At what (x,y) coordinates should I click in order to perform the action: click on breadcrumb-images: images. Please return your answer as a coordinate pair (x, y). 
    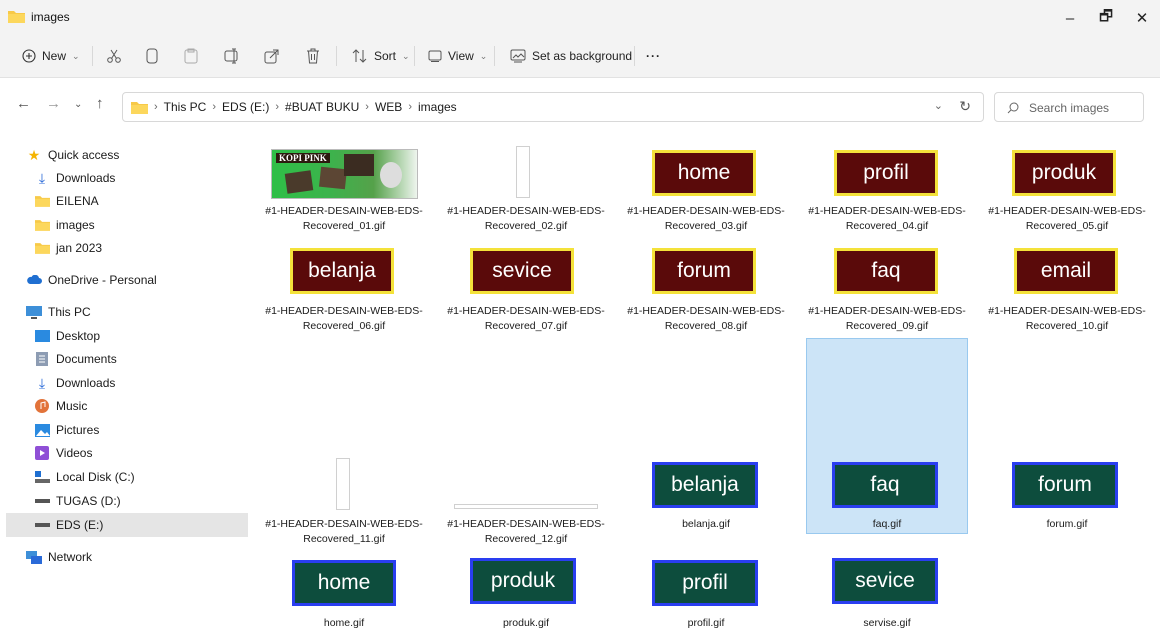
    Looking at the image, I should click on (437, 107).